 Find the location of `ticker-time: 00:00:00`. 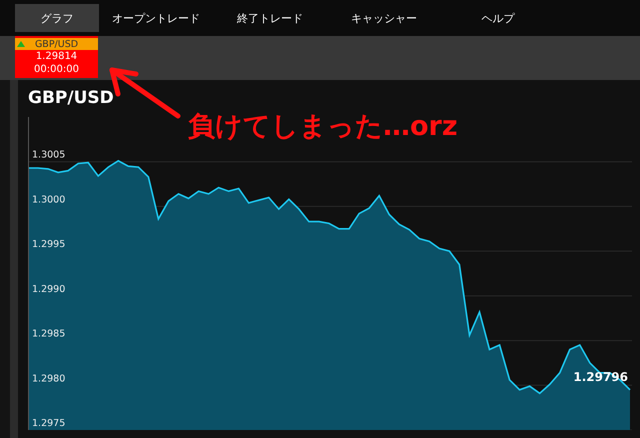

ticker-time: 00:00:00 is located at coordinates (56, 69).